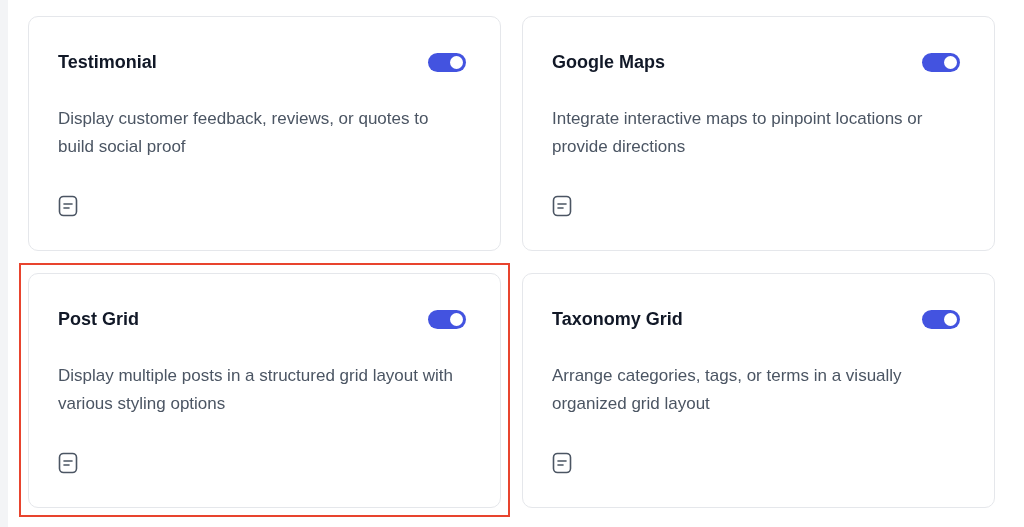  I want to click on card-description: Arrange categories, tags, or terms in a visually organized grid layout, so click(727, 390).